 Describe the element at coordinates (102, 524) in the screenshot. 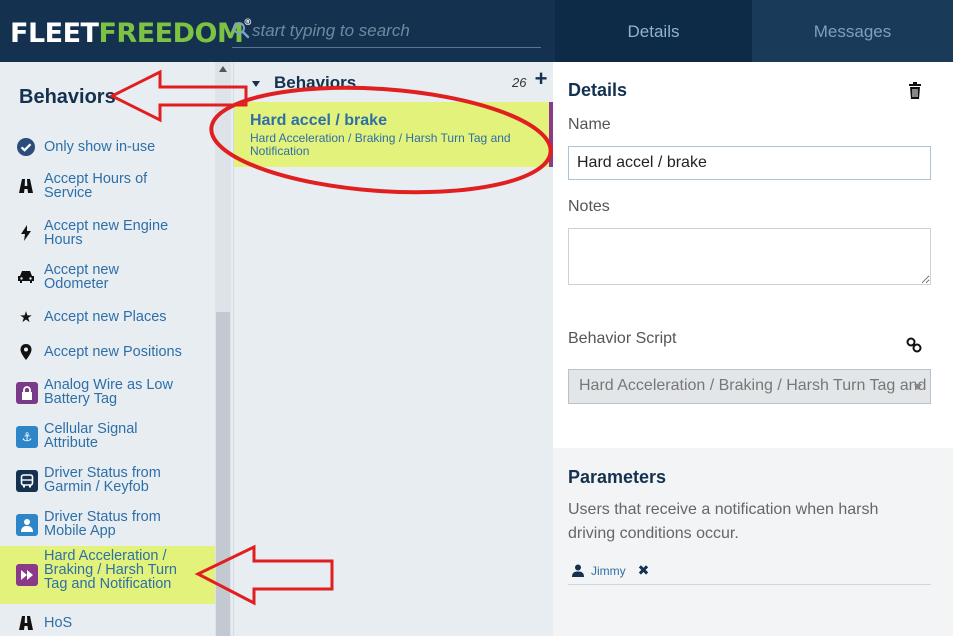

I see `sidebar-item-label: Driver Status from Mobile App` at that location.